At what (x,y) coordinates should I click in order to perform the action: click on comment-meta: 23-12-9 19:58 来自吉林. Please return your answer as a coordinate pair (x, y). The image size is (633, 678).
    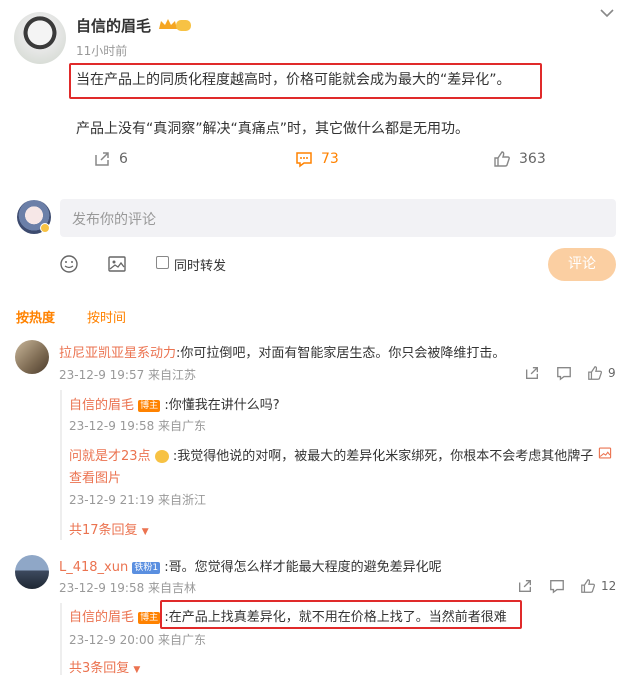
    Looking at the image, I should click on (128, 588).